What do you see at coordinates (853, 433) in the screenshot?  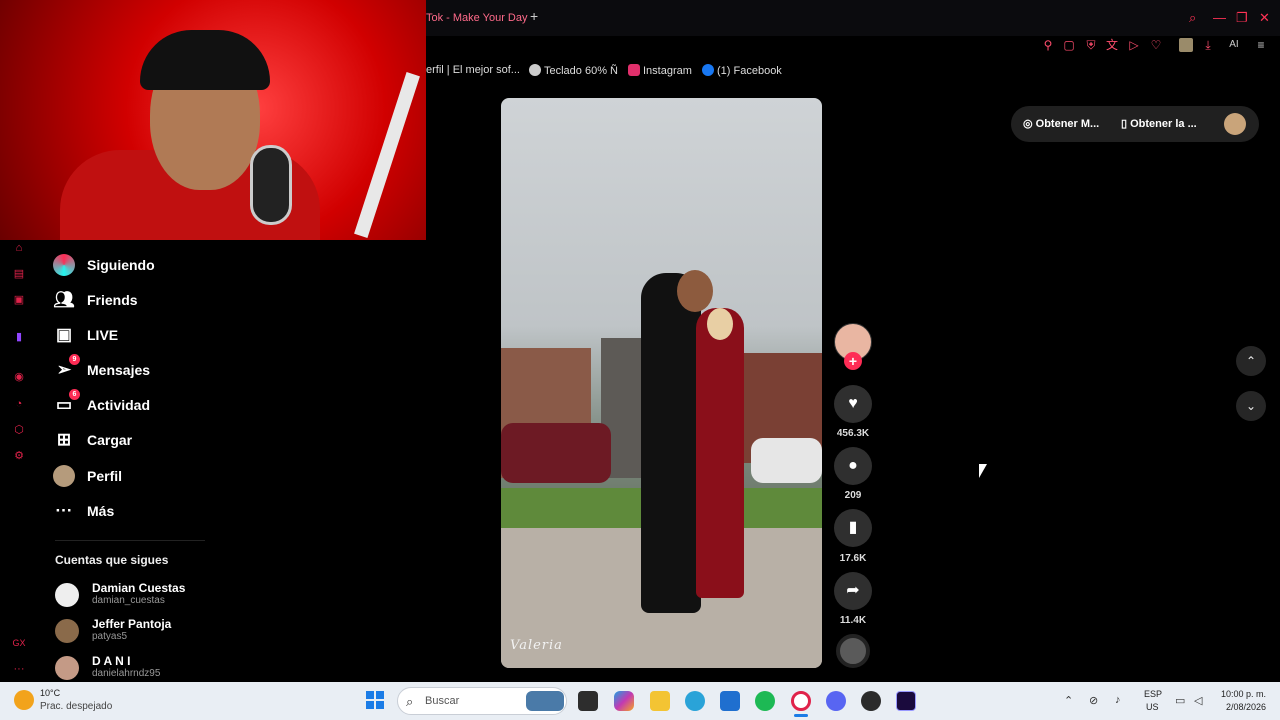 I see `like-count: 456.3K` at bounding box center [853, 433].